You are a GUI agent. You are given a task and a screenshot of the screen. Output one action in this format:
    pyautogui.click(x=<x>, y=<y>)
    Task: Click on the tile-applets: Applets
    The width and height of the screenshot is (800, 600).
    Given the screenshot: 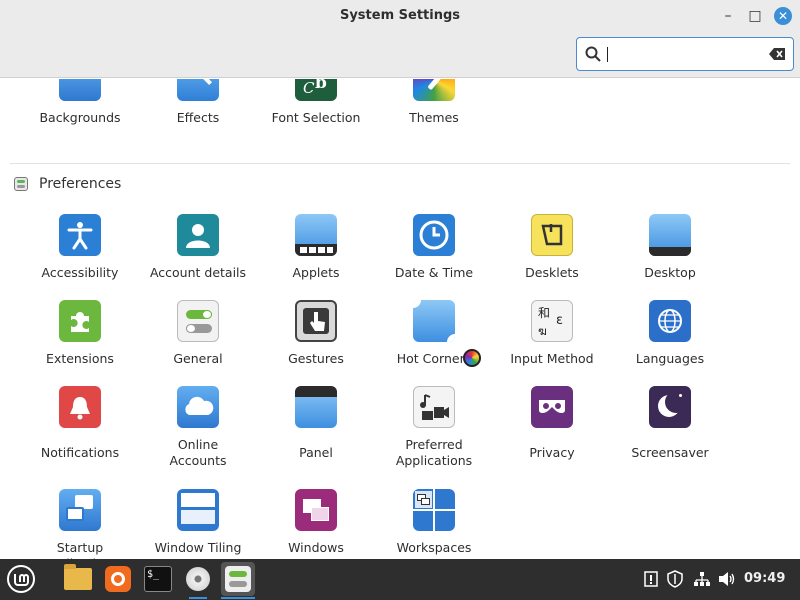 What is the action you would take?
    pyautogui.click(x=316, y=247)
    